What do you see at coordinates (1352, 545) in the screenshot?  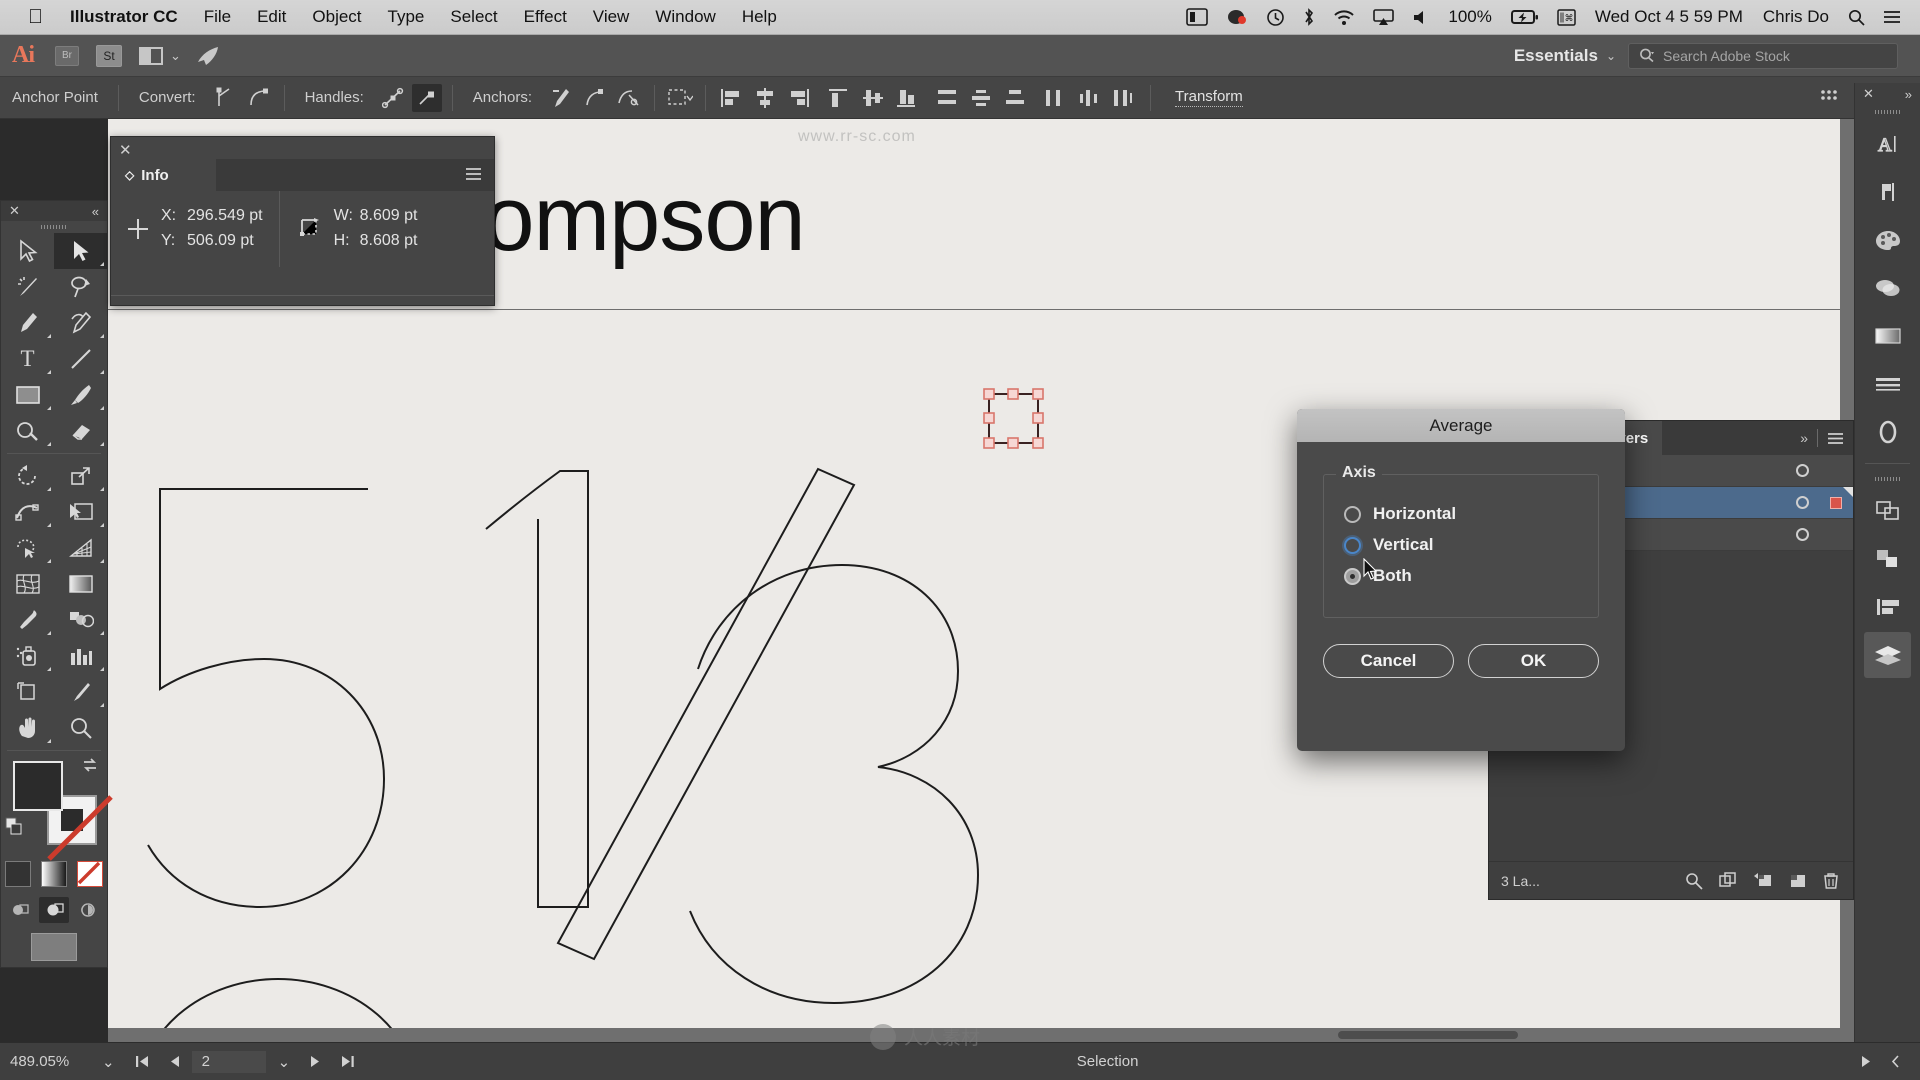 I see `radio-vertical-input` at bounding box center [1352, 545].